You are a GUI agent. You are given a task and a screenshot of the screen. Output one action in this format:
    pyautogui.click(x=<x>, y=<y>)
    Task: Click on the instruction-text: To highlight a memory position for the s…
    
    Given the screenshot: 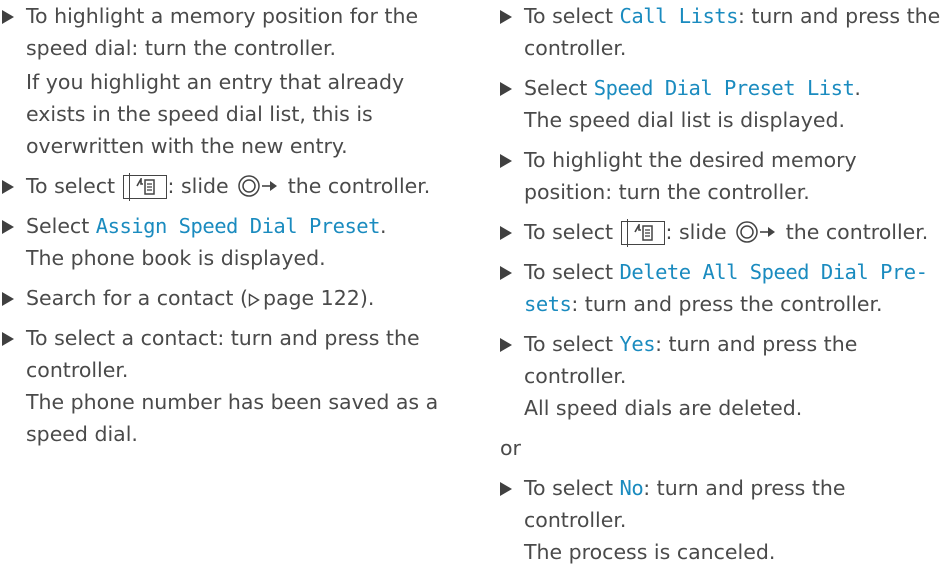 What is the action you would take?
    pyautogui.click(x=222, y=32)
    